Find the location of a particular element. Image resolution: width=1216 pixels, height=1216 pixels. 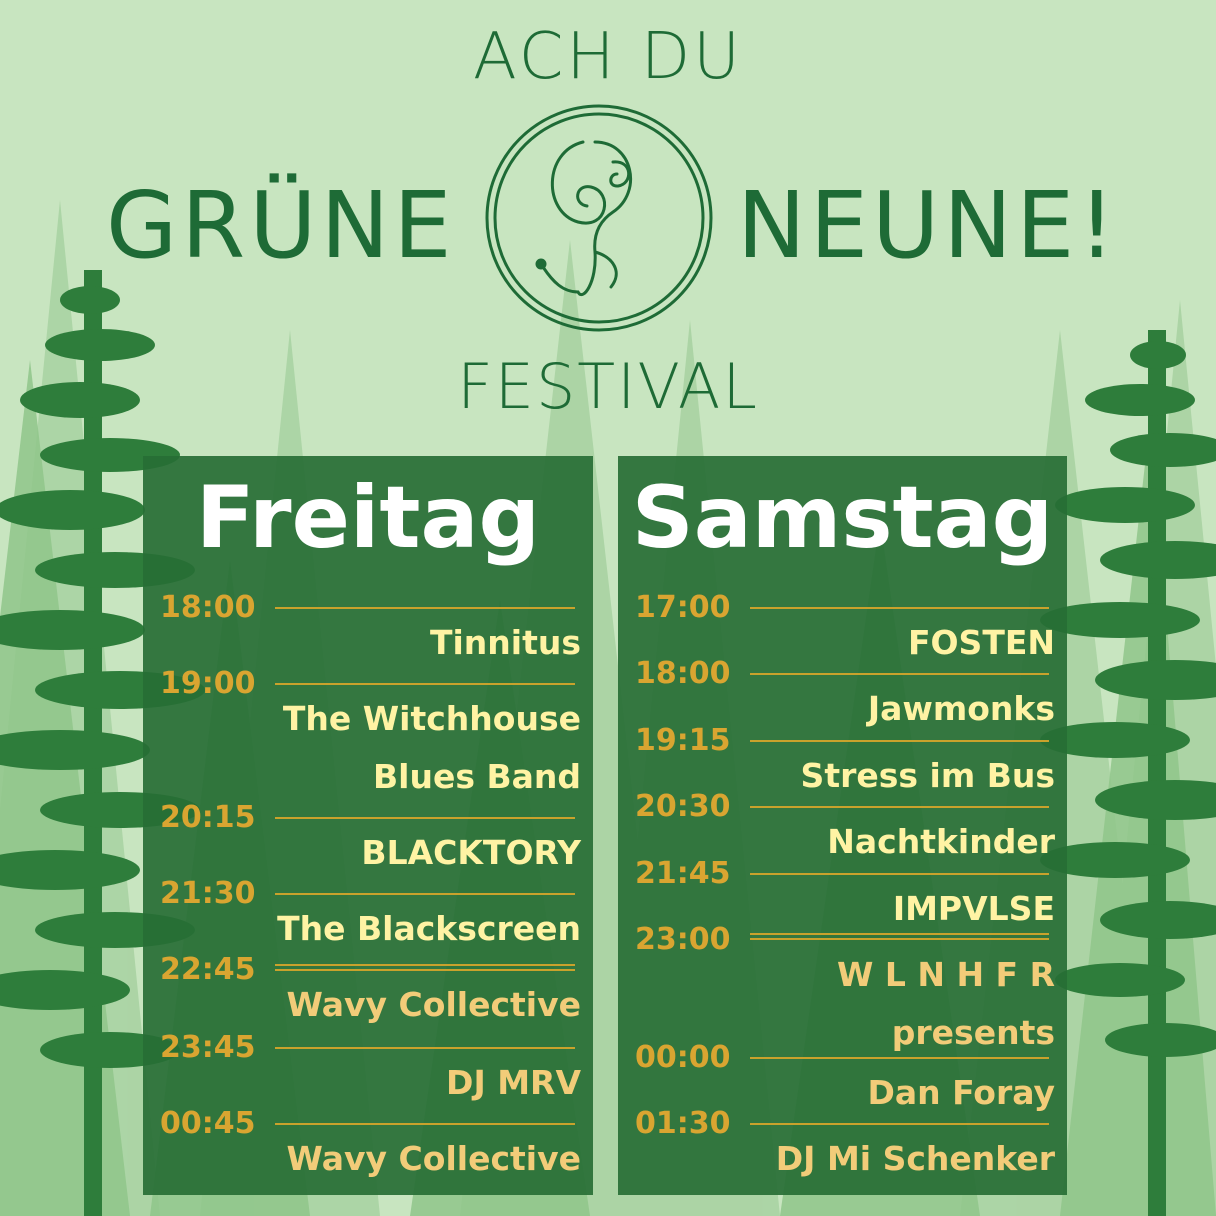

slot-time: 20:30 is located at coordinates (683, 806).